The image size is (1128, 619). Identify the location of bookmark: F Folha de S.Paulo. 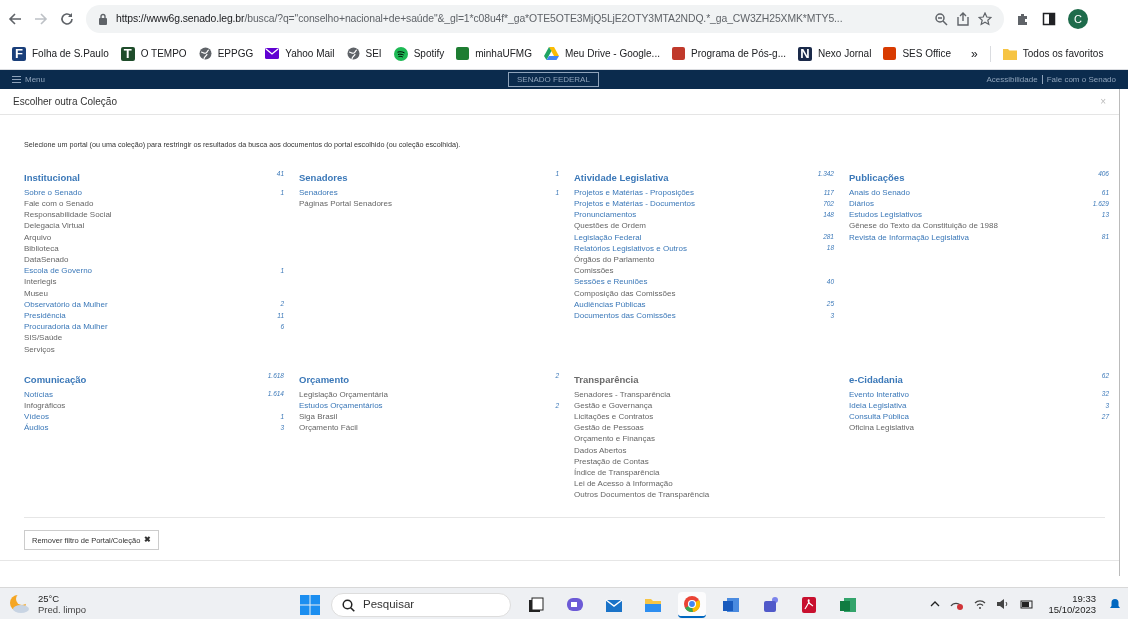
(60, 53).